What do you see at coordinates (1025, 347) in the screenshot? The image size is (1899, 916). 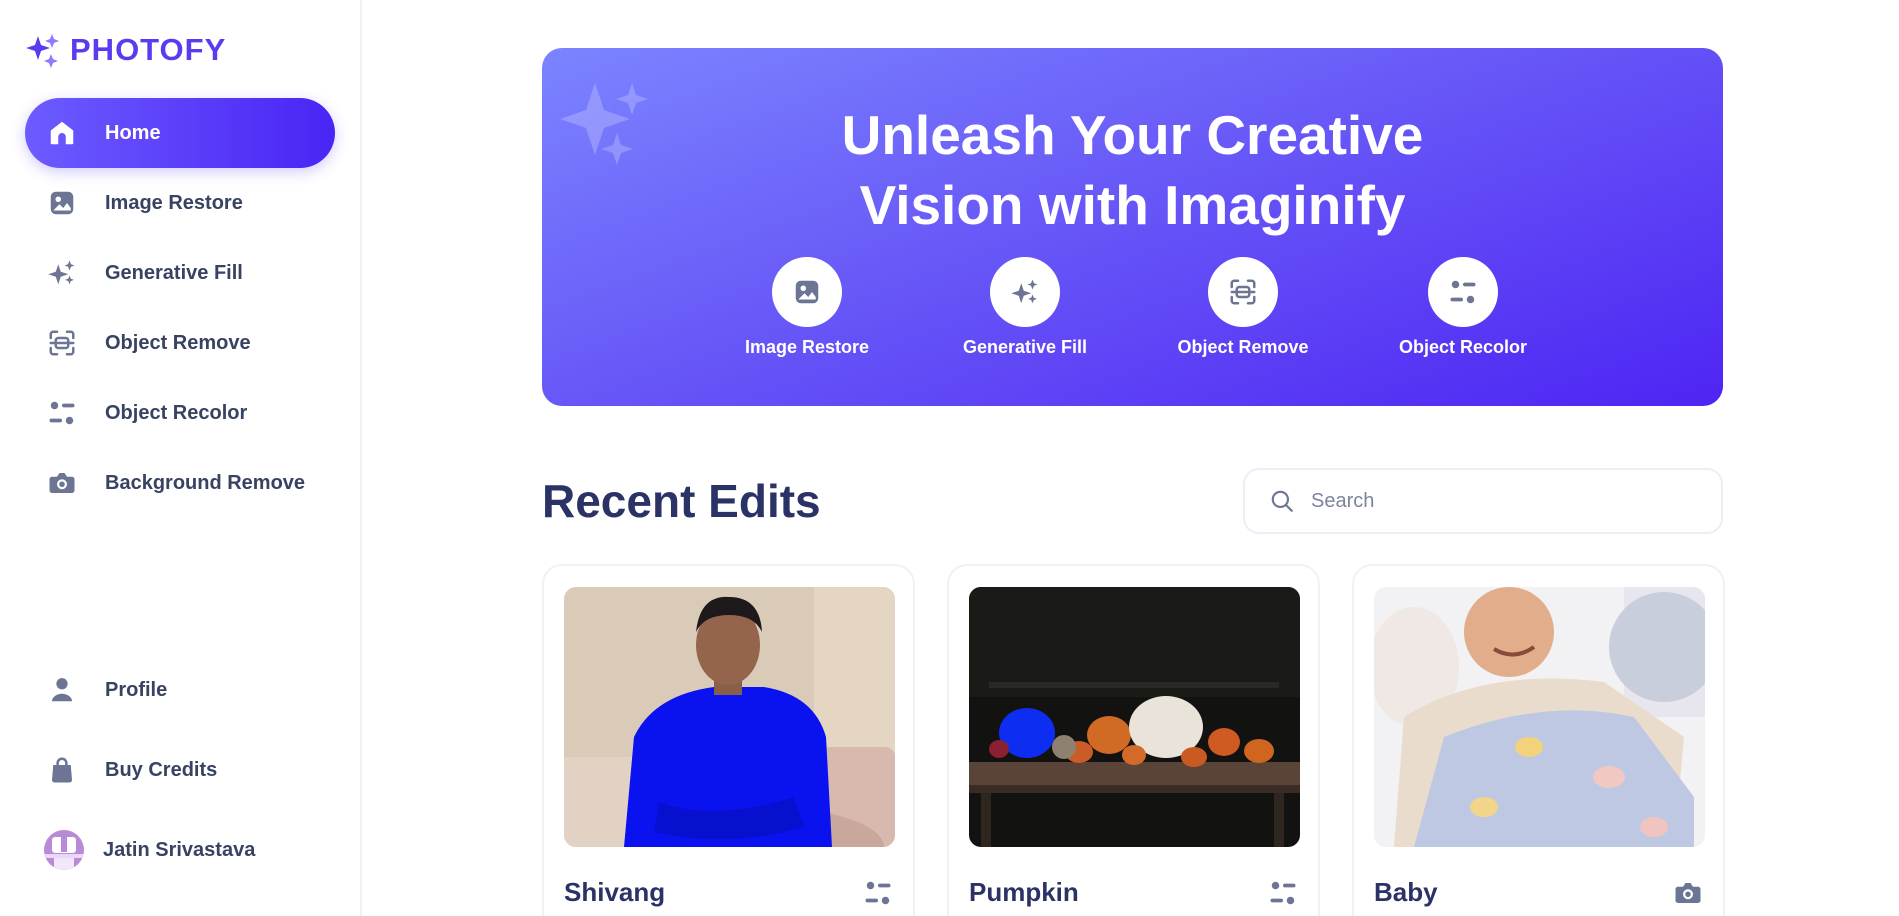 I see `feature-label: Generative Fill` at bounding box center [1025, 347].